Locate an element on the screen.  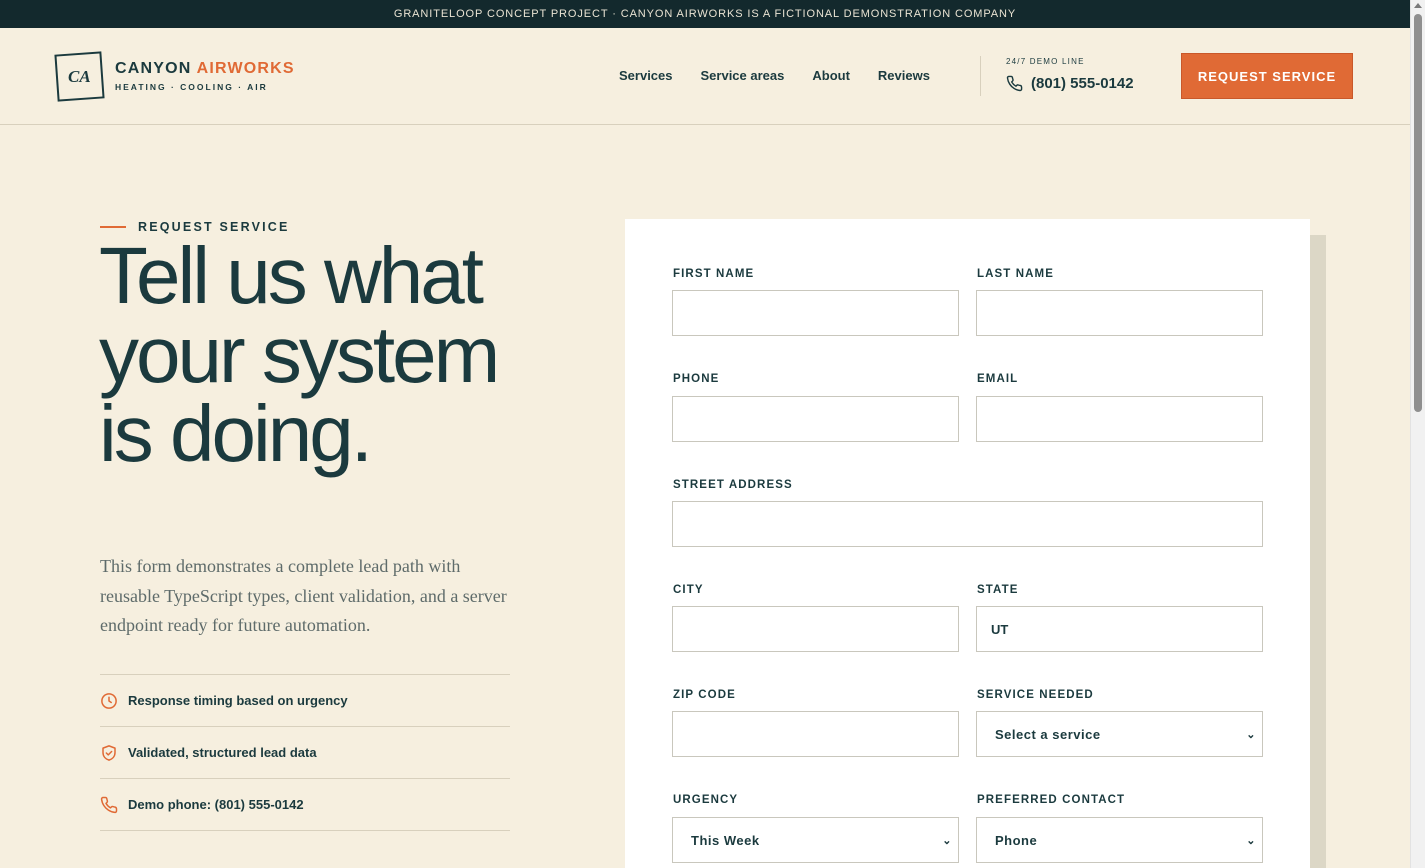
urgency-select: This Week ⌄ is located at coordinates (815, 840).